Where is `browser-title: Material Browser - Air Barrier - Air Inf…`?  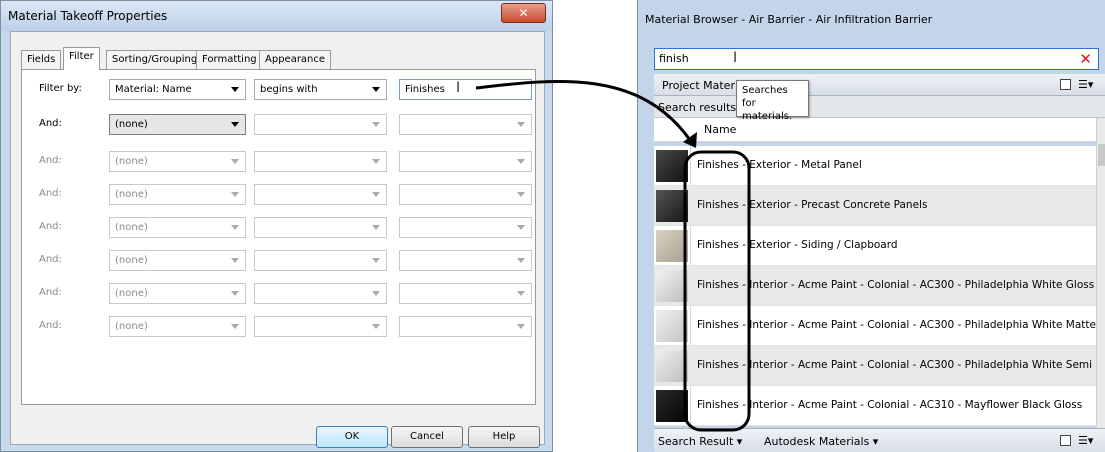 browser-title: Material Browser - Air Barrier - Air Inf… is located at coordinates (789, 19).